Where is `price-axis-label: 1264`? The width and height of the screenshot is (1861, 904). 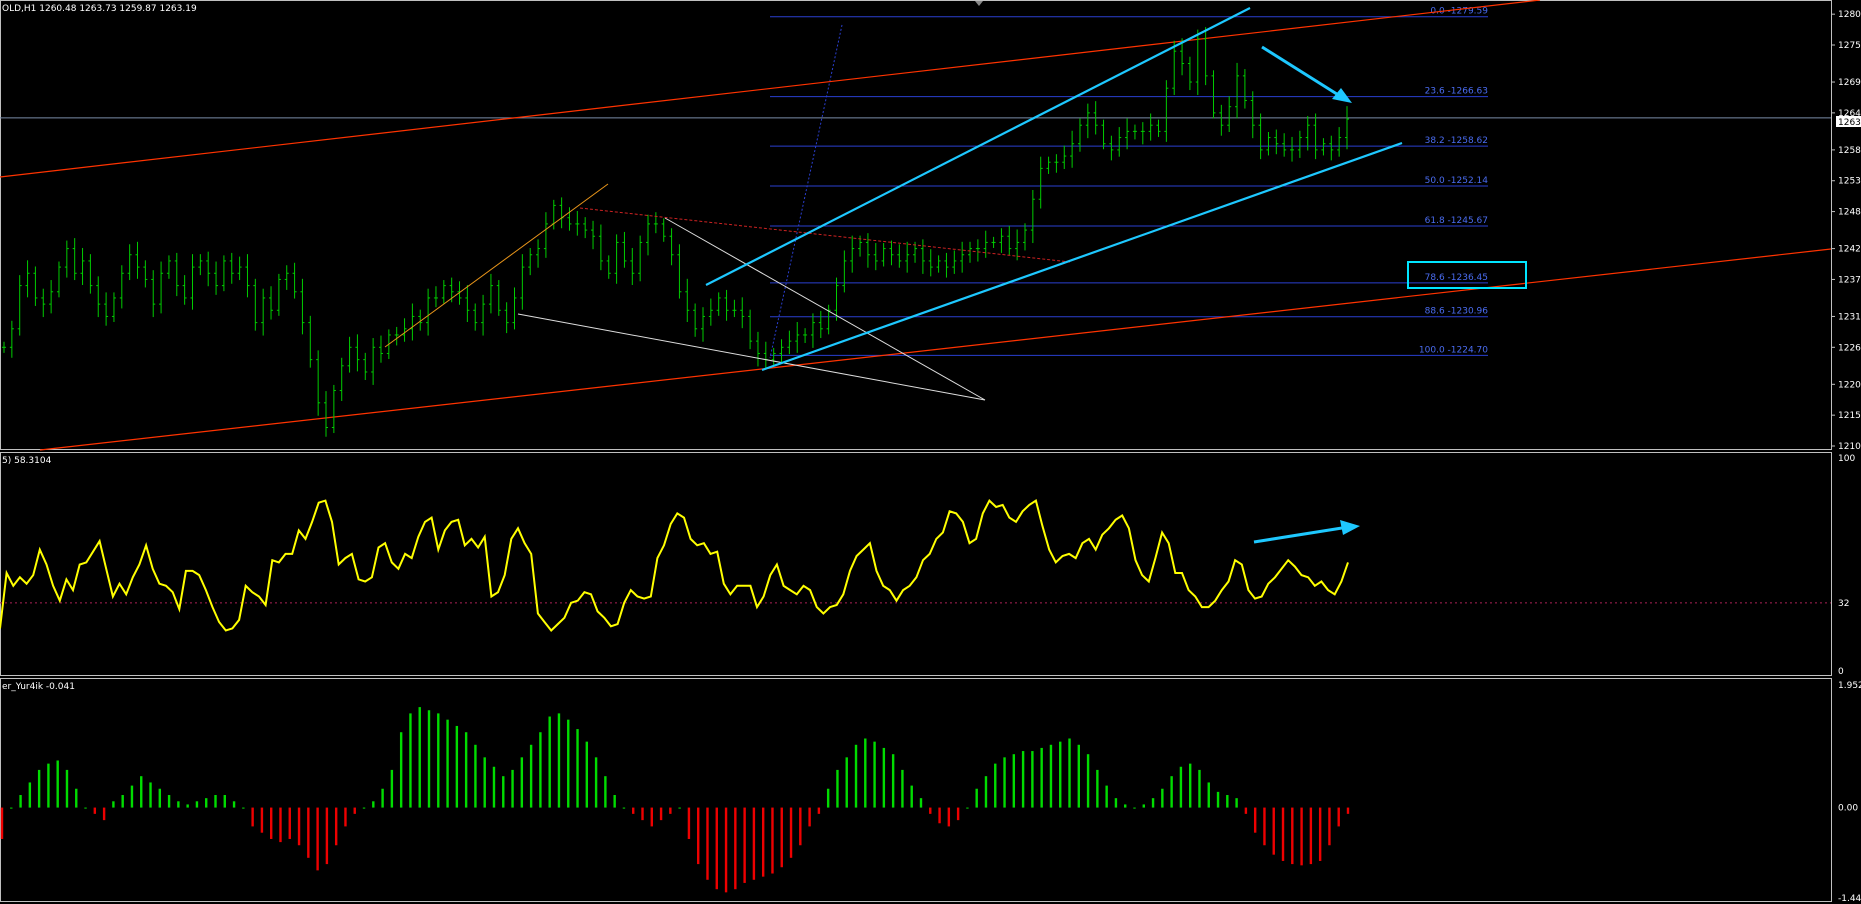 price-axis-label: 1264 is located at coordinates (1849, 114).